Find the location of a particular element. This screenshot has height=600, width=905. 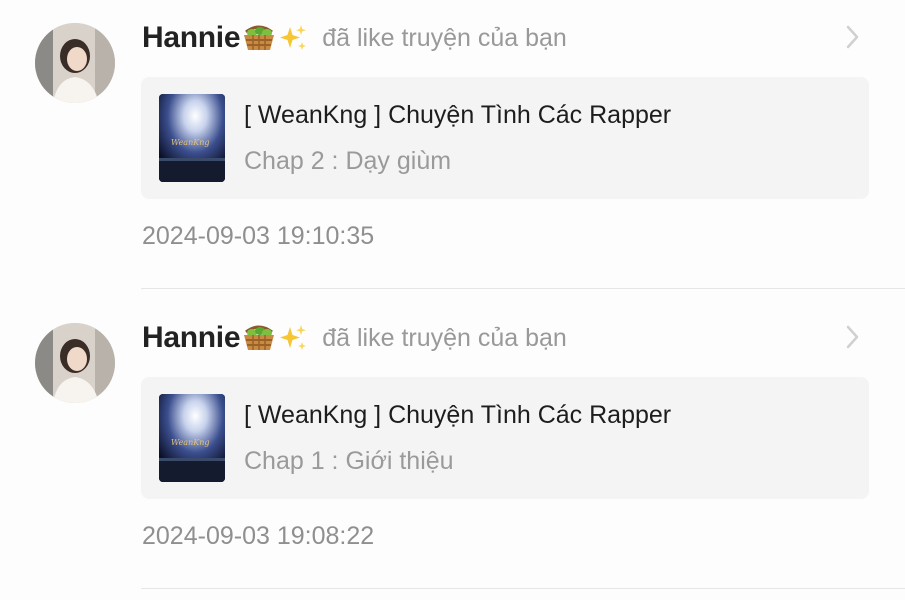

chapter-label: Chap 1 : Giới thiệu is located at coordinates (349, 461).